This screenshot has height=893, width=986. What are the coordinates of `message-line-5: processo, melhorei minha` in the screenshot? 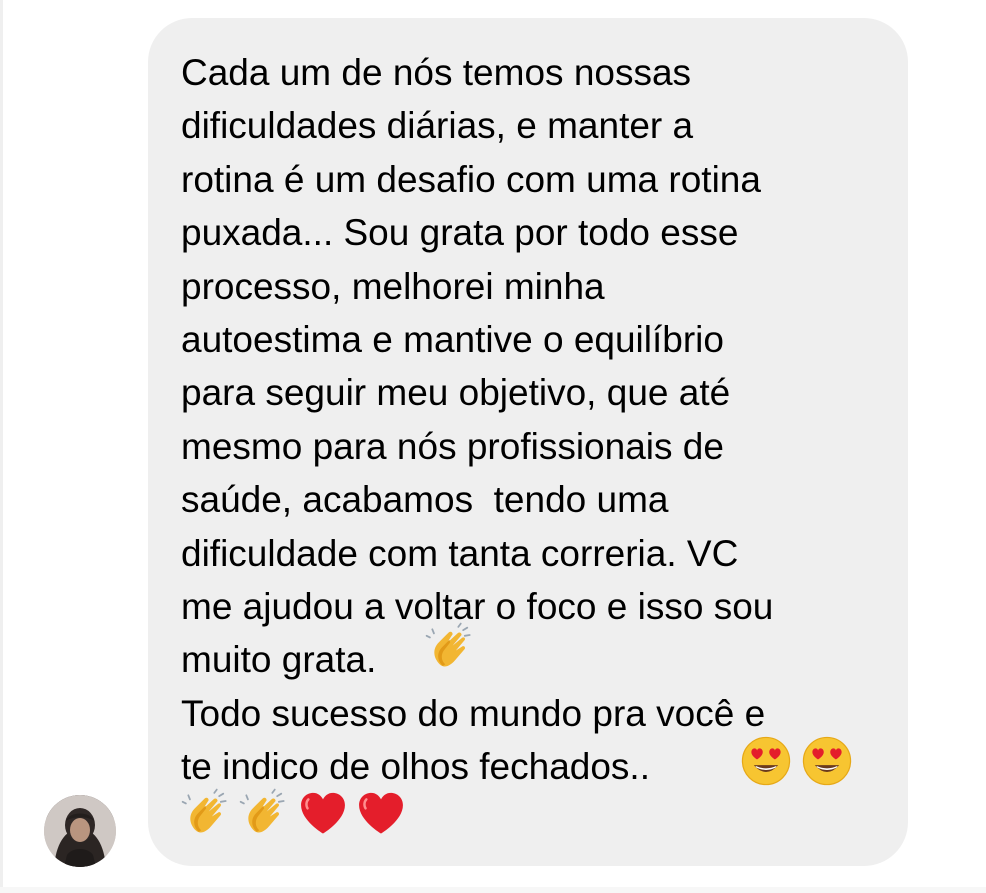 It's located at (393, 286).